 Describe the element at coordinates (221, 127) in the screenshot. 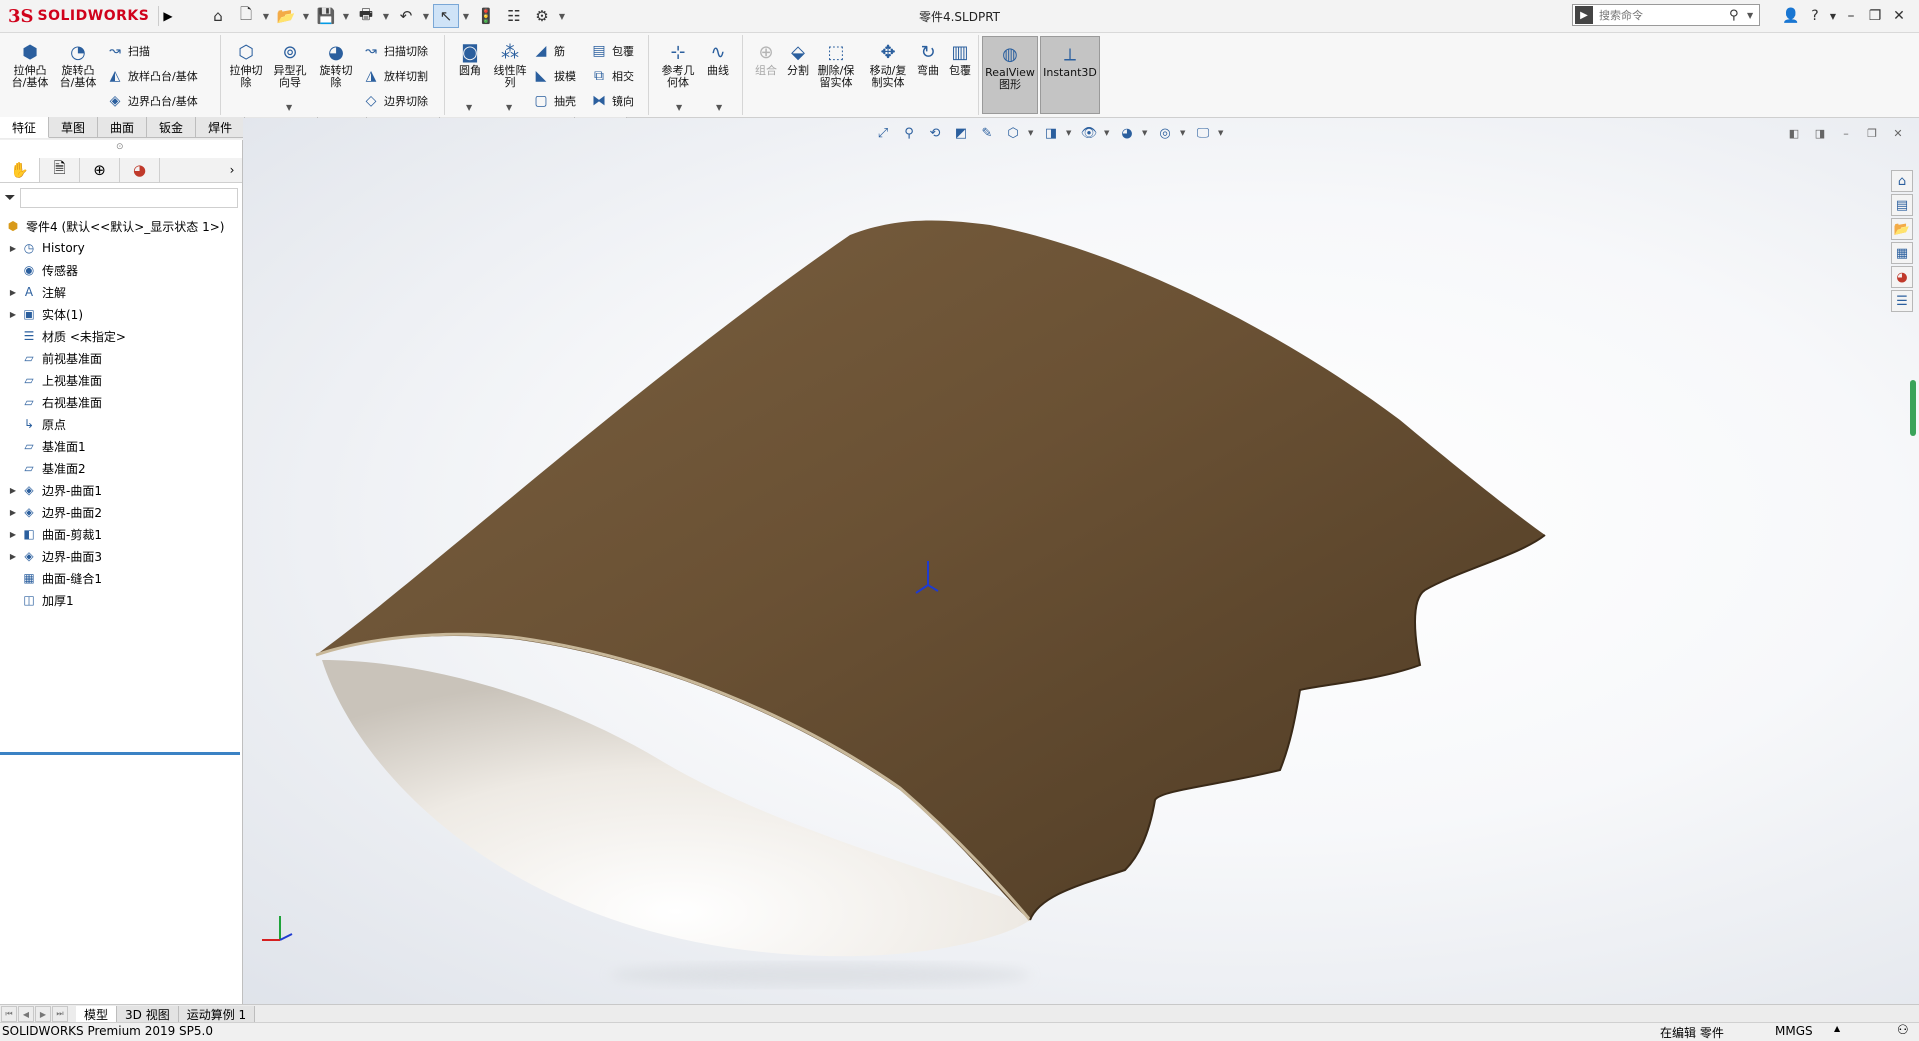

I see `tab-4: 焊件` at that location.